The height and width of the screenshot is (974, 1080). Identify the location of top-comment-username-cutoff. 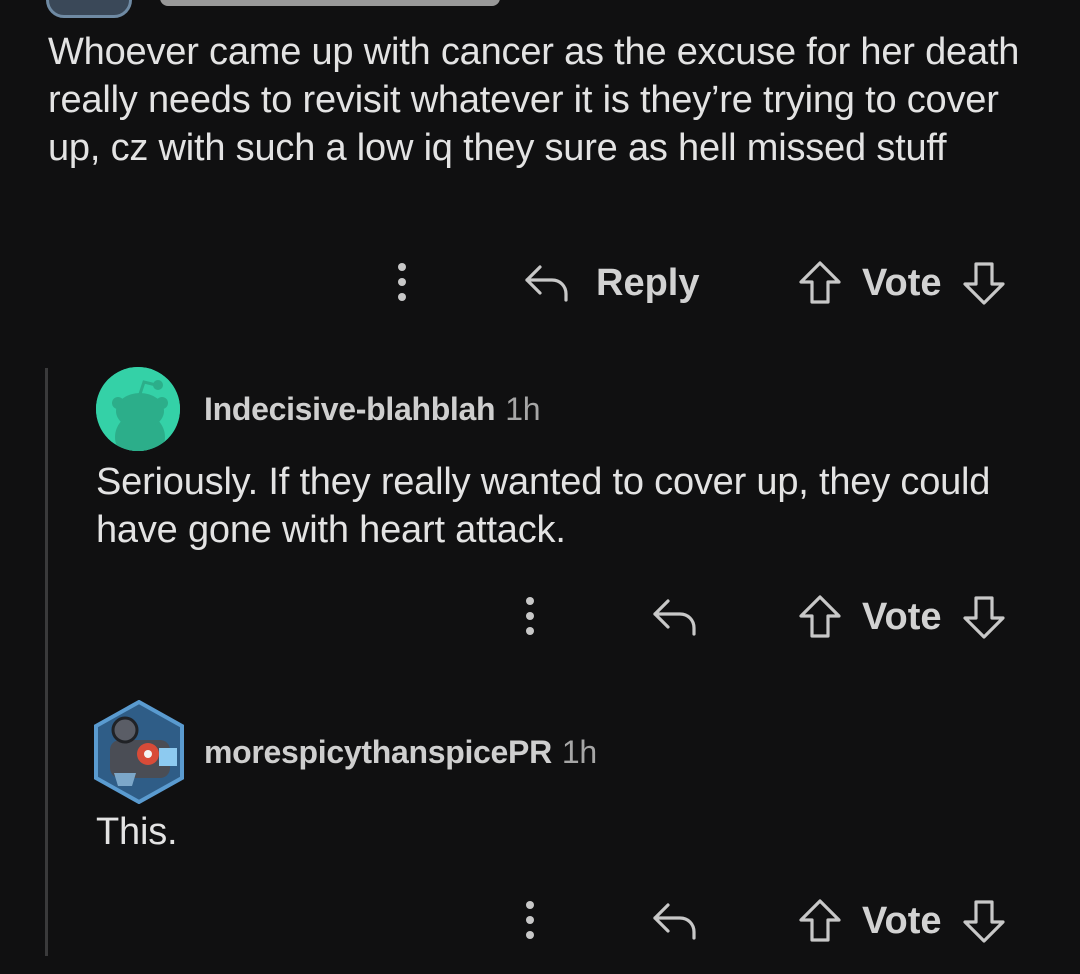
(330, 3).